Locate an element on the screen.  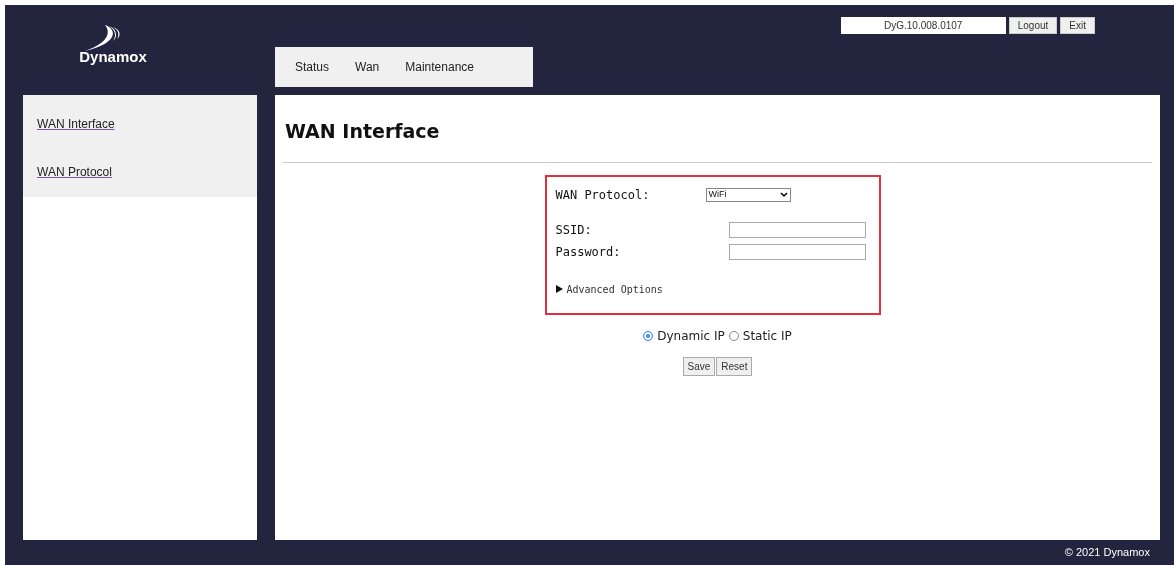
sidebar-link: WAN Interface is located at coordinates (76, 124).